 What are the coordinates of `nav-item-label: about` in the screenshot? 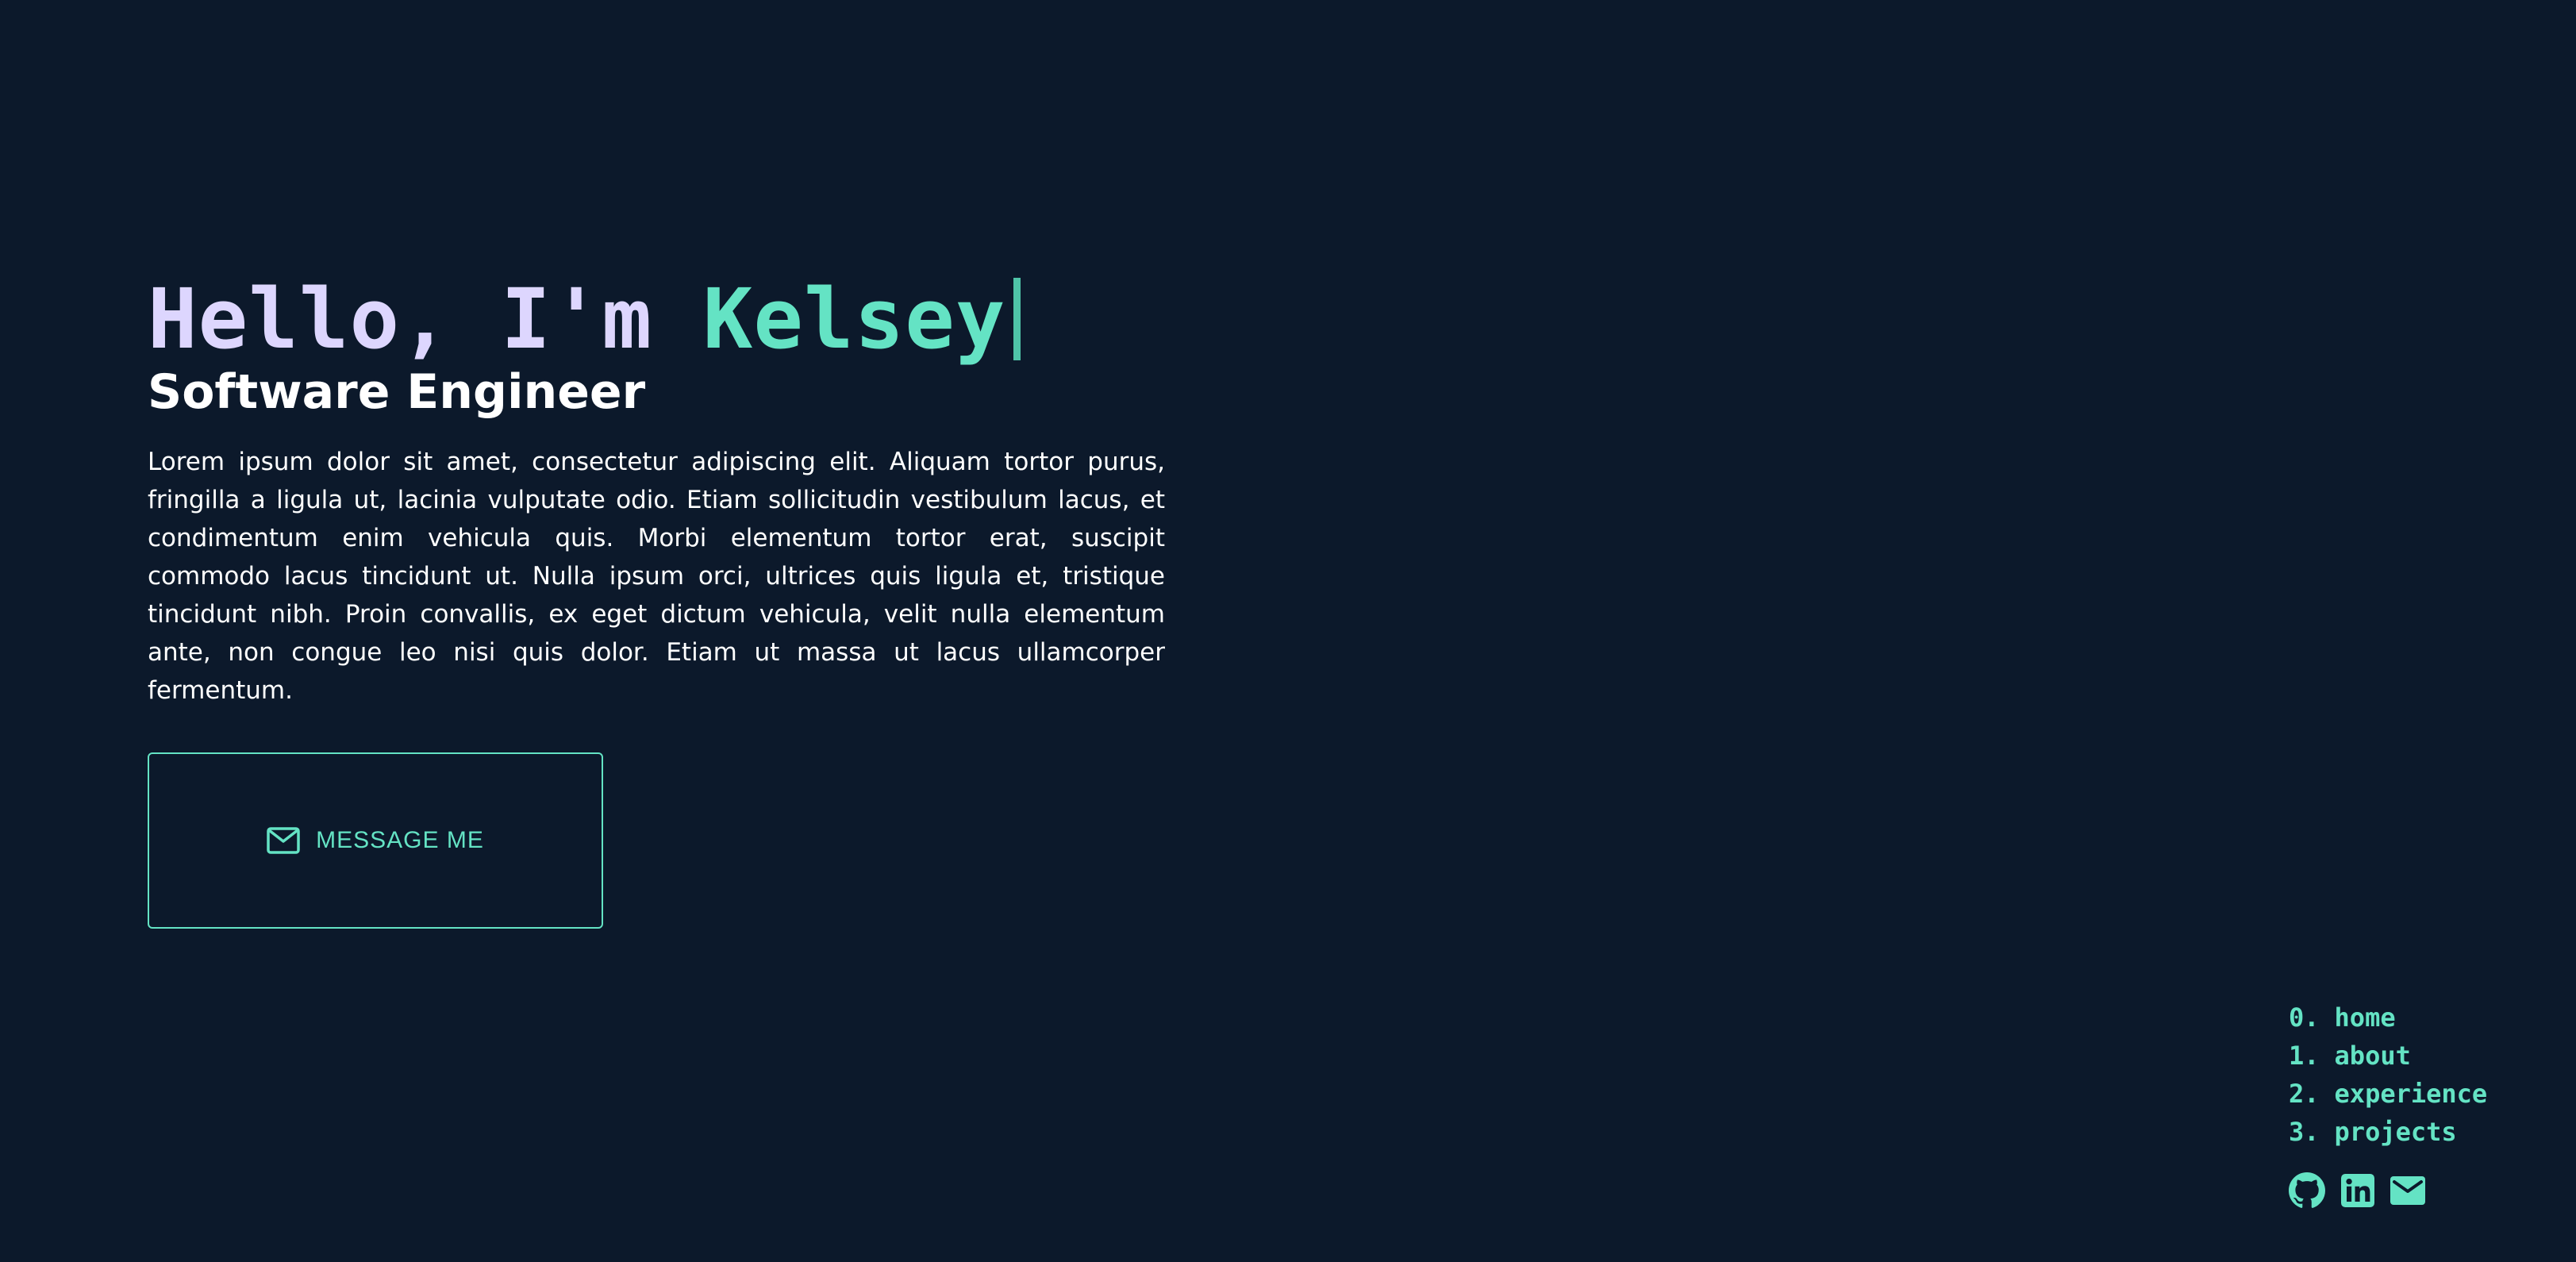 It's located at (2373, 1056).